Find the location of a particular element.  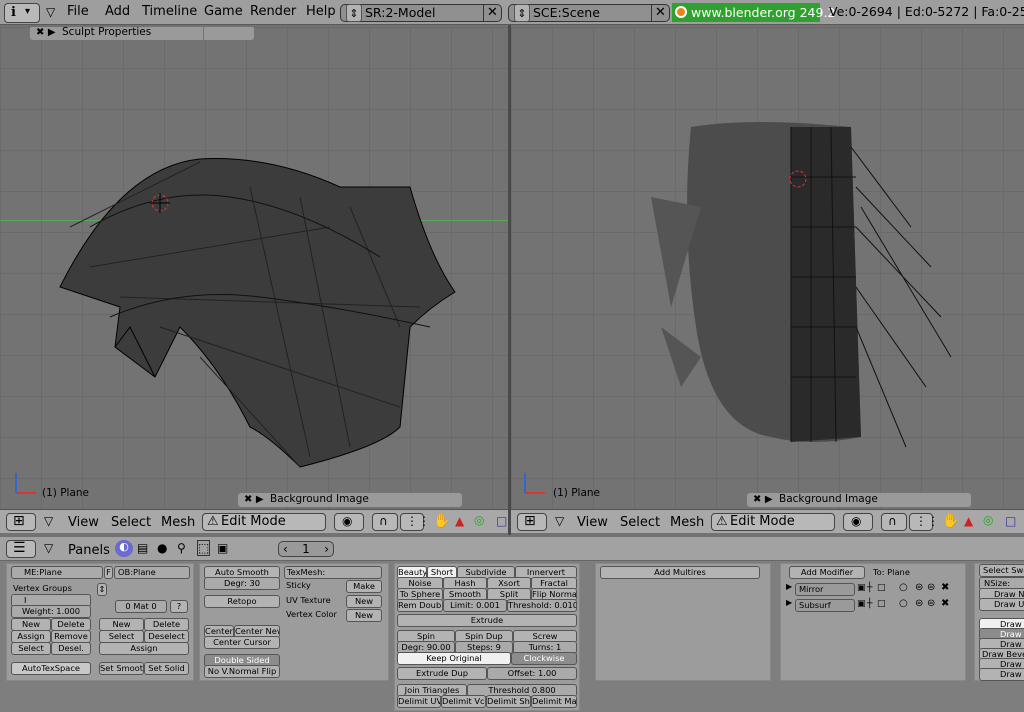

cage-icon: ○ is located at coordinates (903, 587).